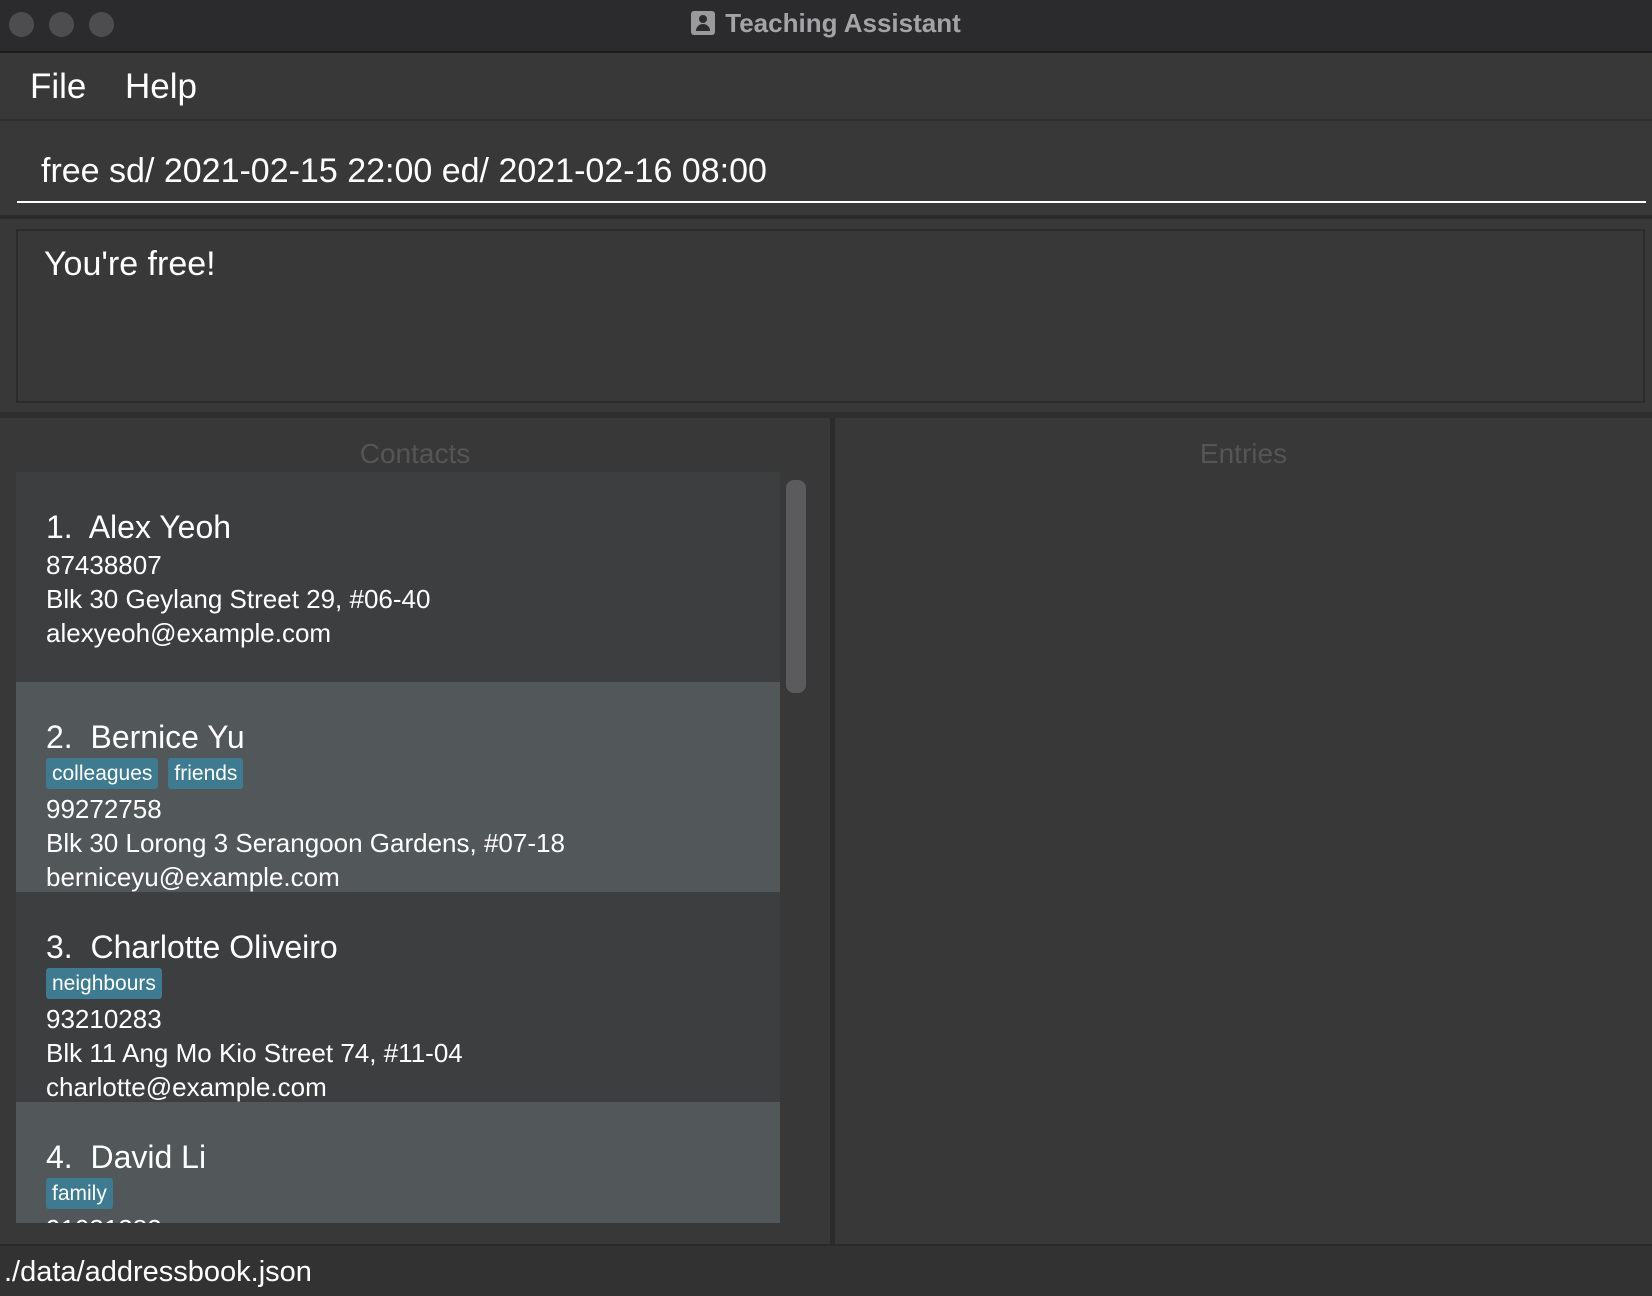  I want to click on panel-divider, so click(832, 831).